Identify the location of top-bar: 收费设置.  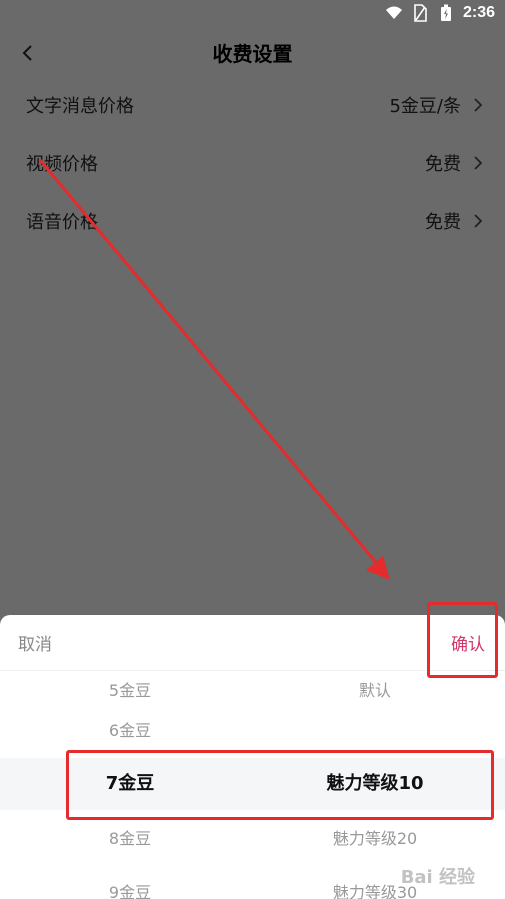
(252, 53).